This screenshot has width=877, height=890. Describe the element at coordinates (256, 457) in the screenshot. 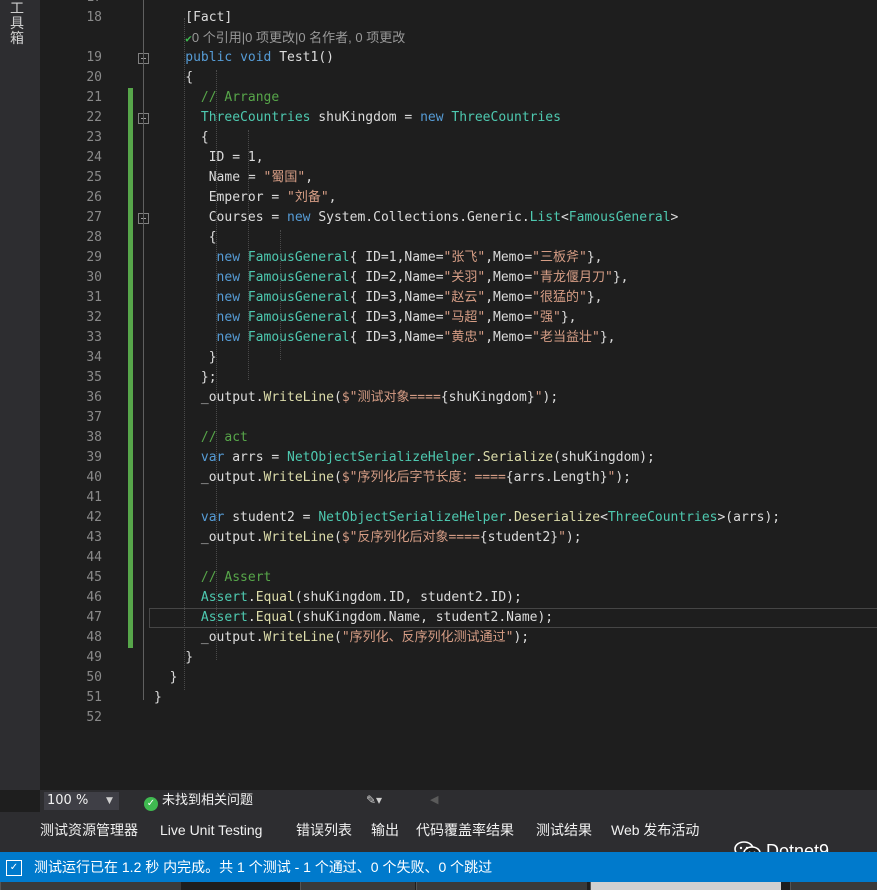

I see `code-token: arrs =` at that location.